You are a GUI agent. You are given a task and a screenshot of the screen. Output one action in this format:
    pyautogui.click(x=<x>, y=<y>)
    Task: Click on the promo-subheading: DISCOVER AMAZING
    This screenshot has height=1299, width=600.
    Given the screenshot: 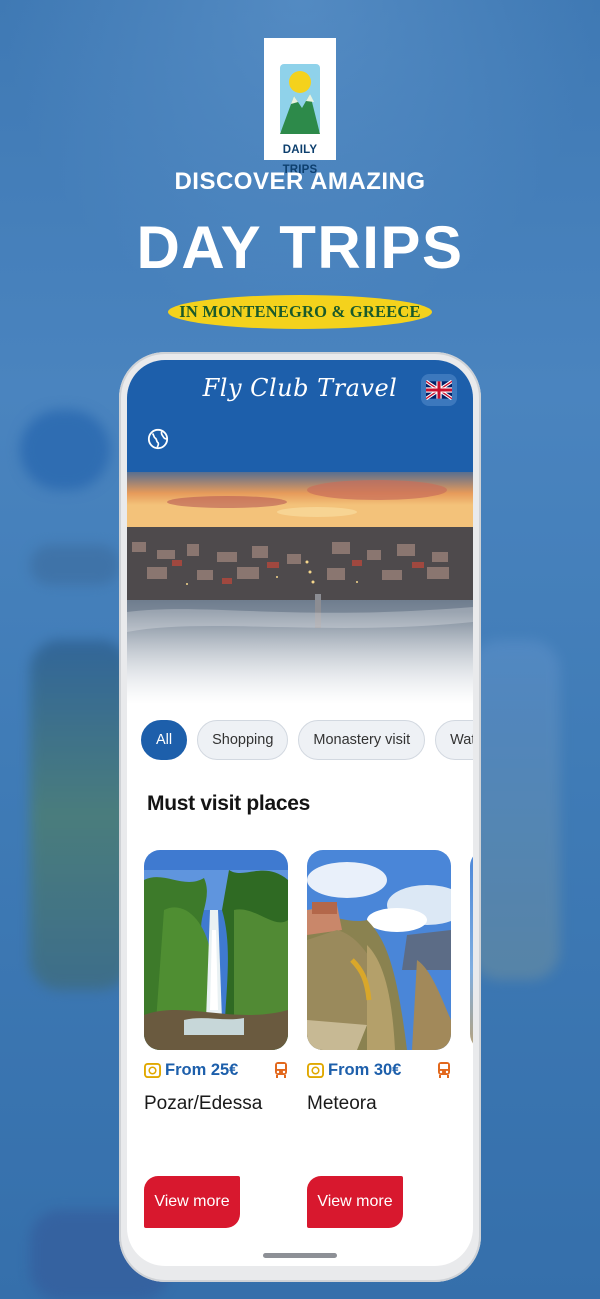 What is the action you would take?
    pyautogui.click(x=300, y=181)
    